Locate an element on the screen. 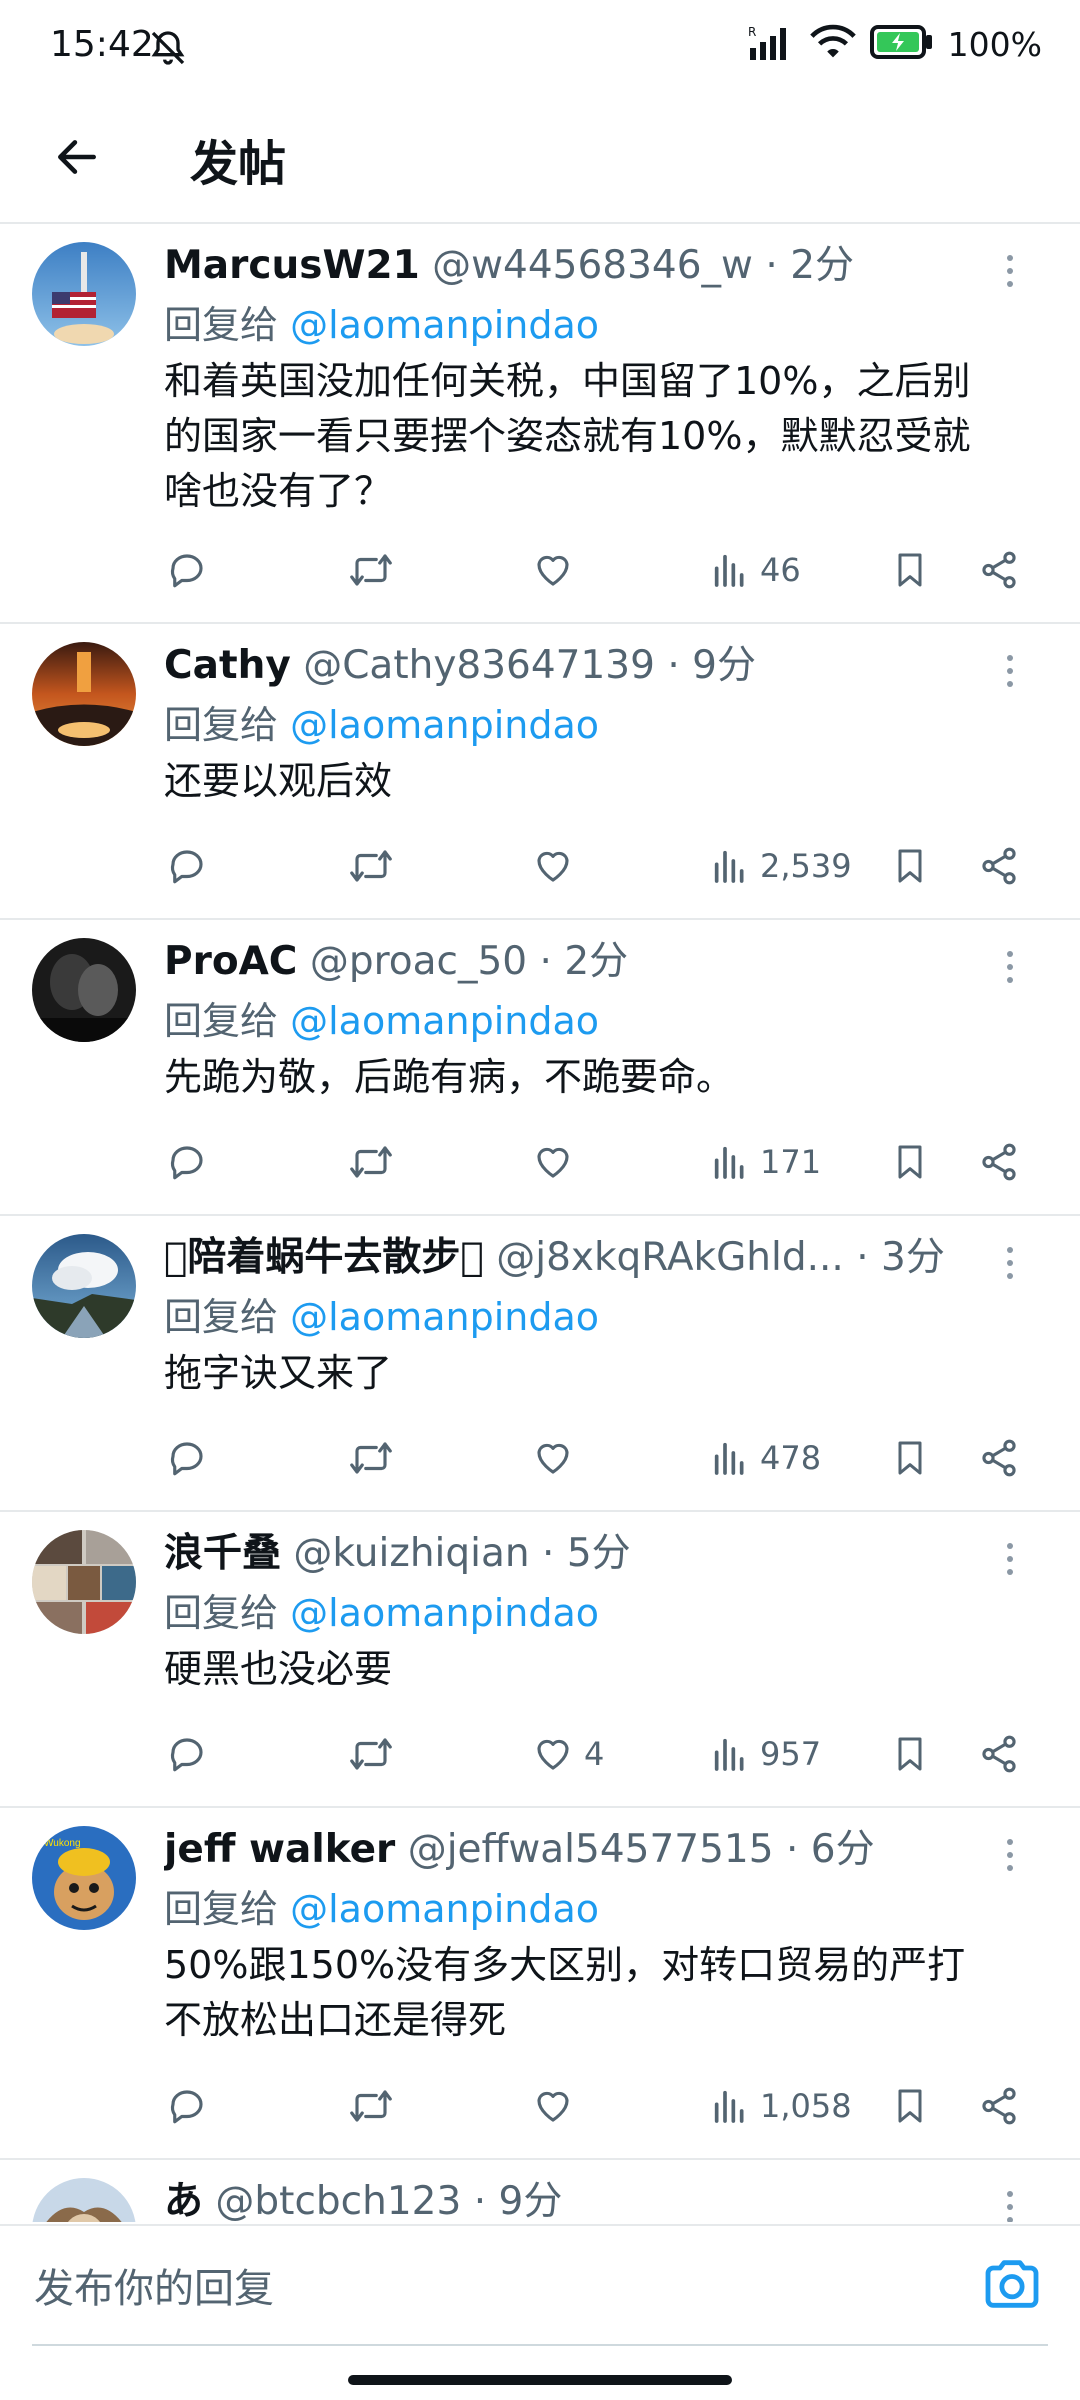 The image size is (1080, 2400). views-button: 1,058 is located at coordinates (781, 2106).